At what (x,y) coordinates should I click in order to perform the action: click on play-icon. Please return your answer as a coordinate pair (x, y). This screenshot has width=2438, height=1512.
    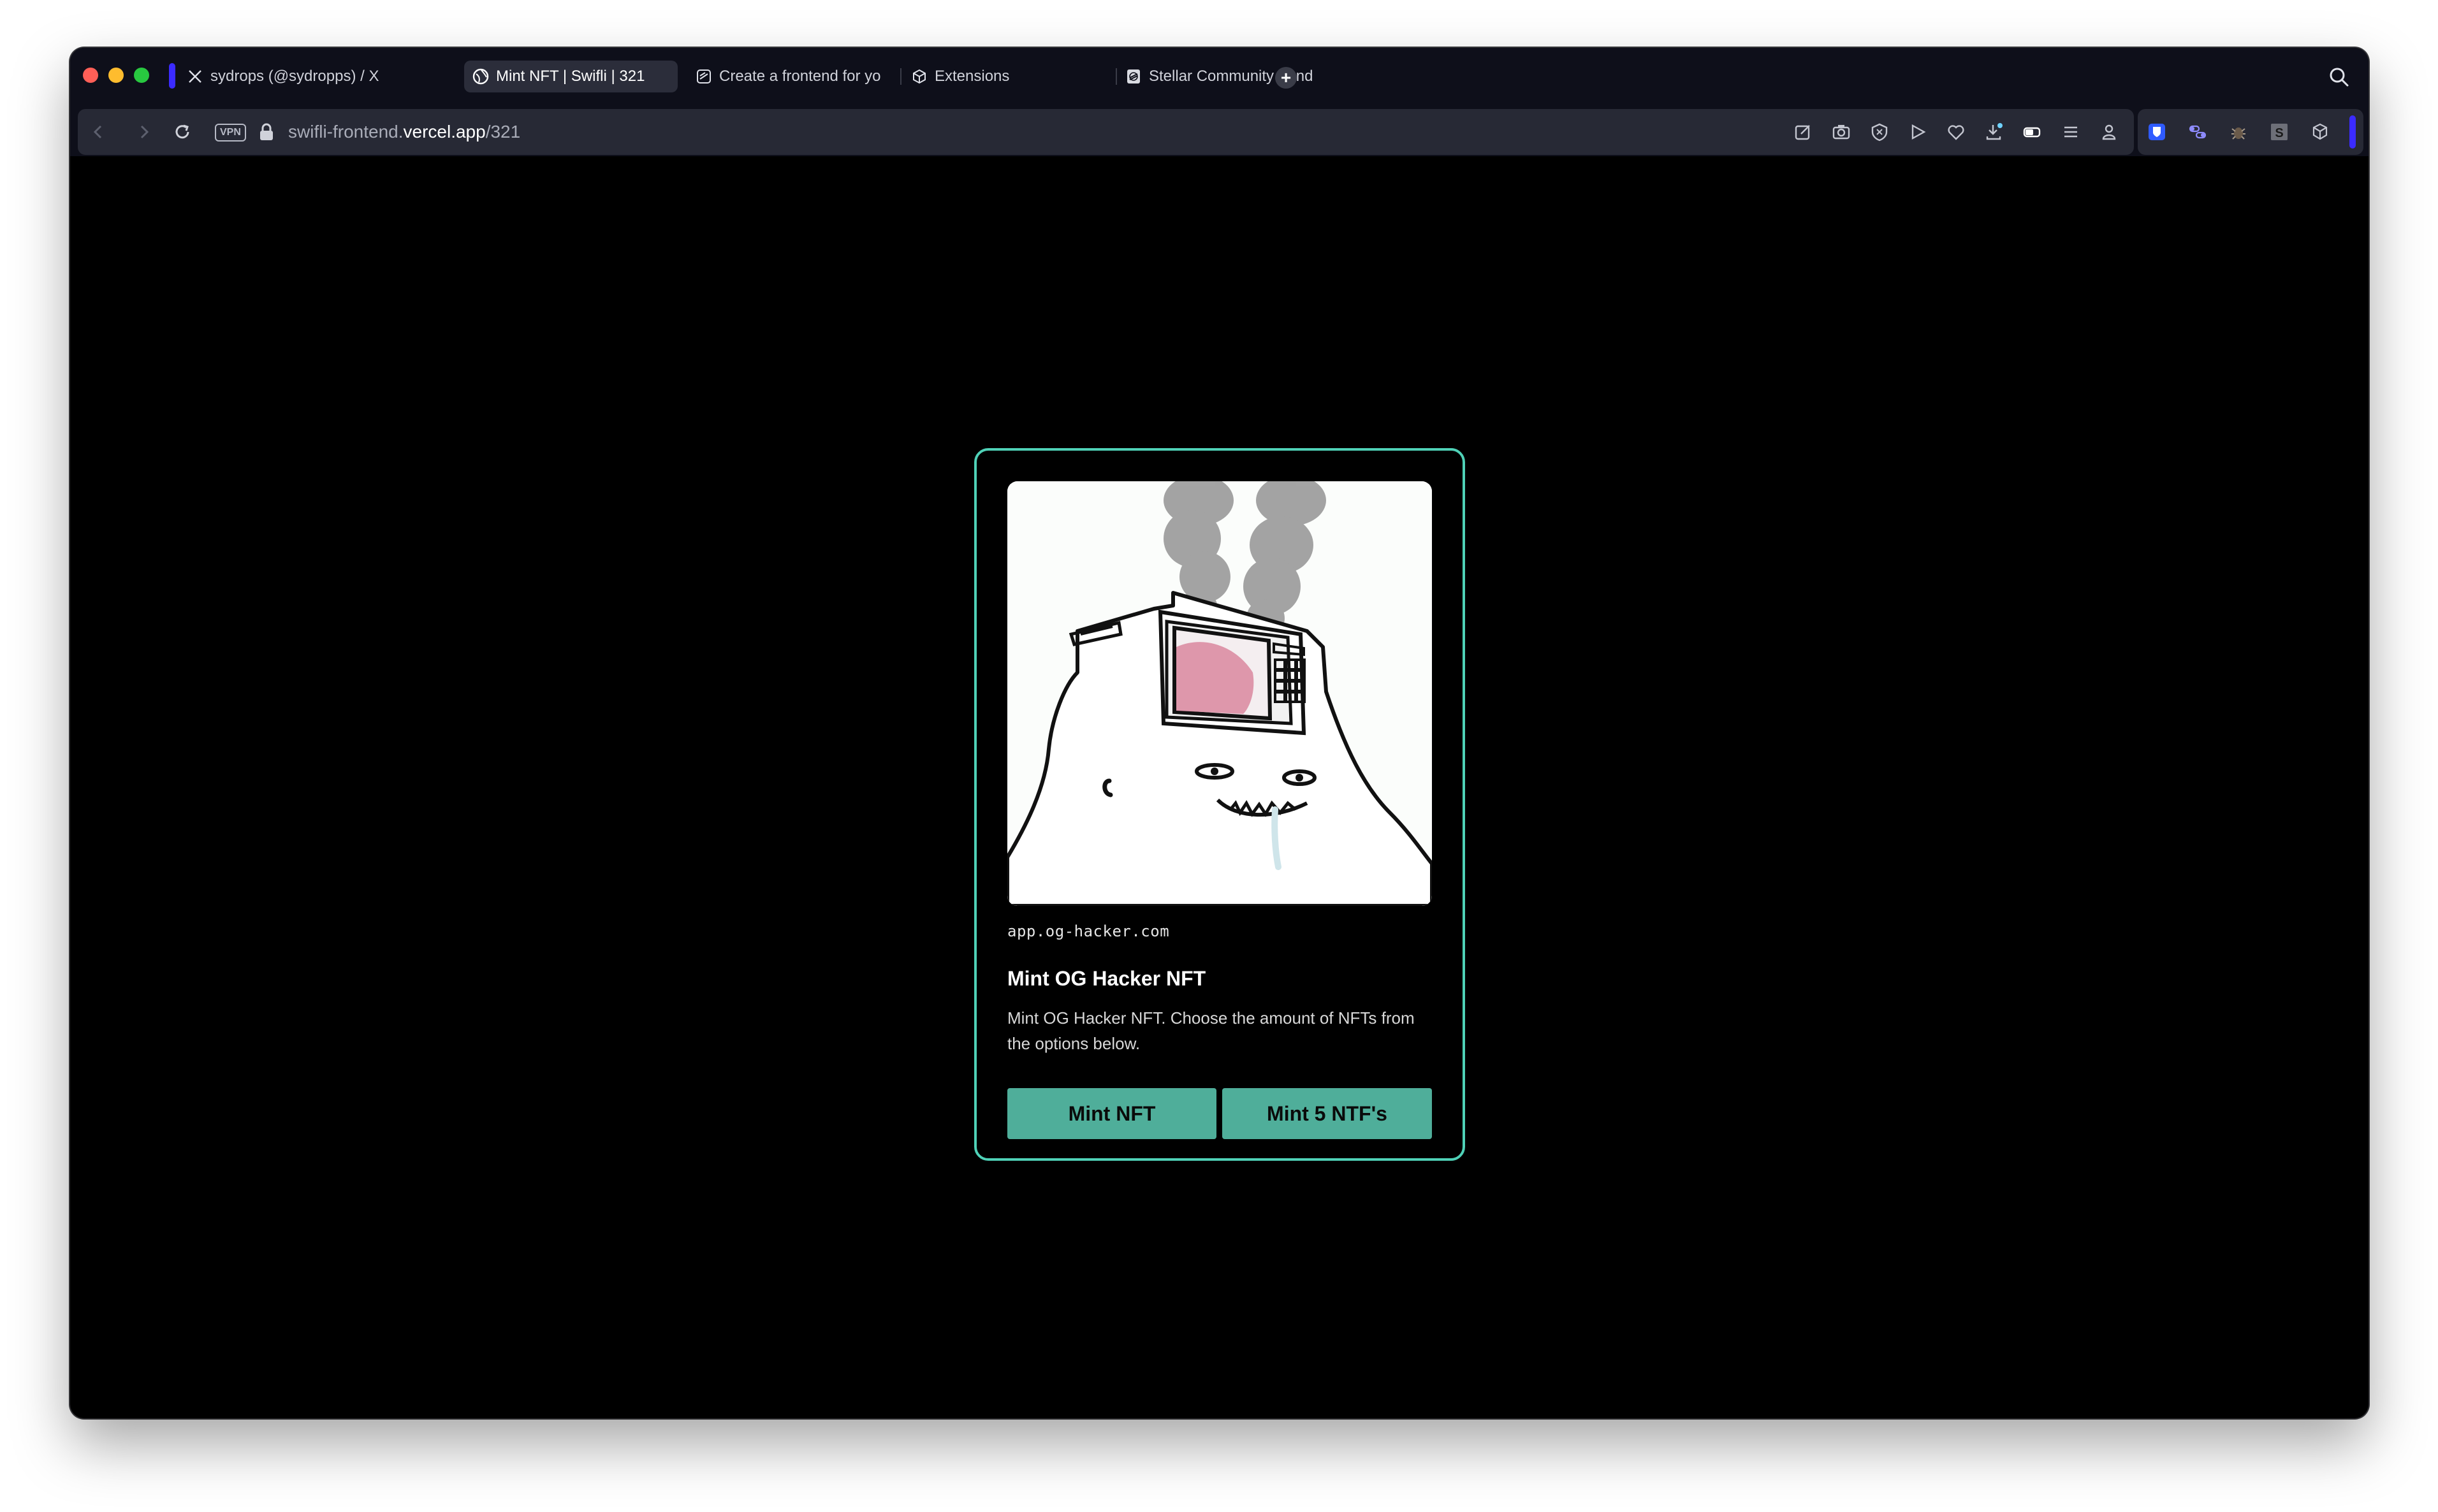
    Looking at the image, I should click on (1918, 132).